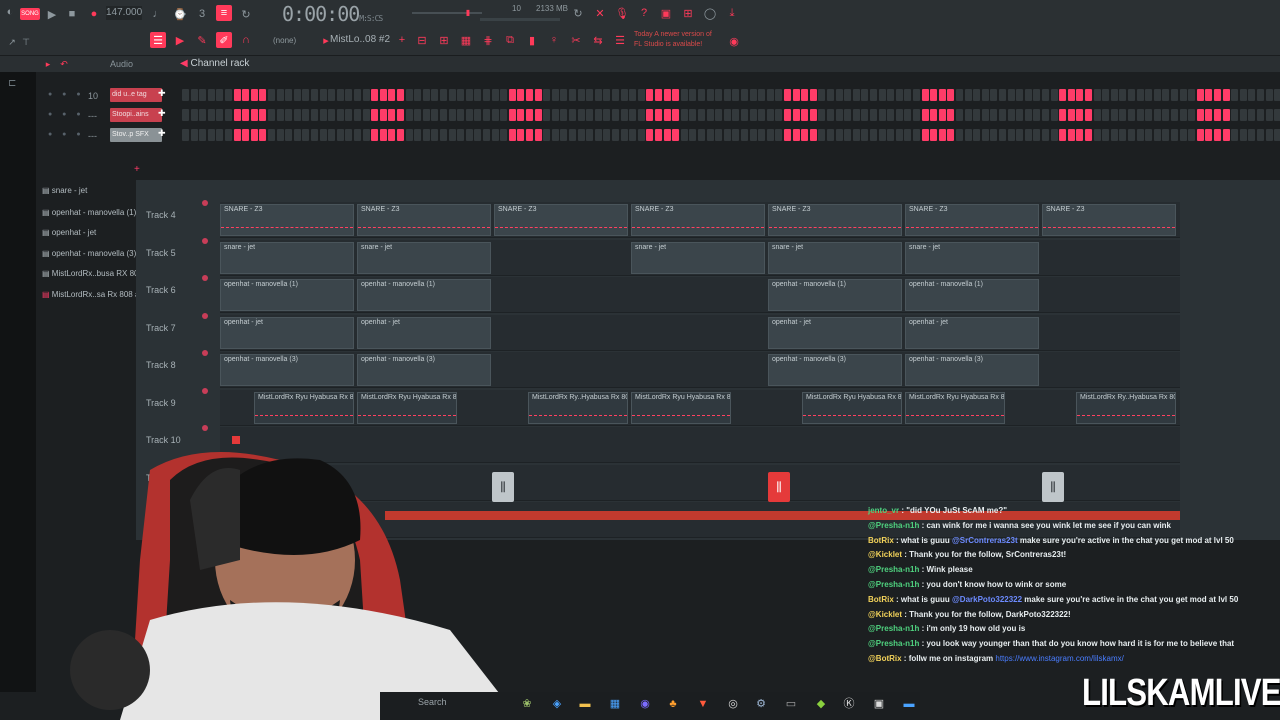 The width and height of the screenshot is (1280, 720). I want to click on plugin-icon: ⊞, so click(688, 13).